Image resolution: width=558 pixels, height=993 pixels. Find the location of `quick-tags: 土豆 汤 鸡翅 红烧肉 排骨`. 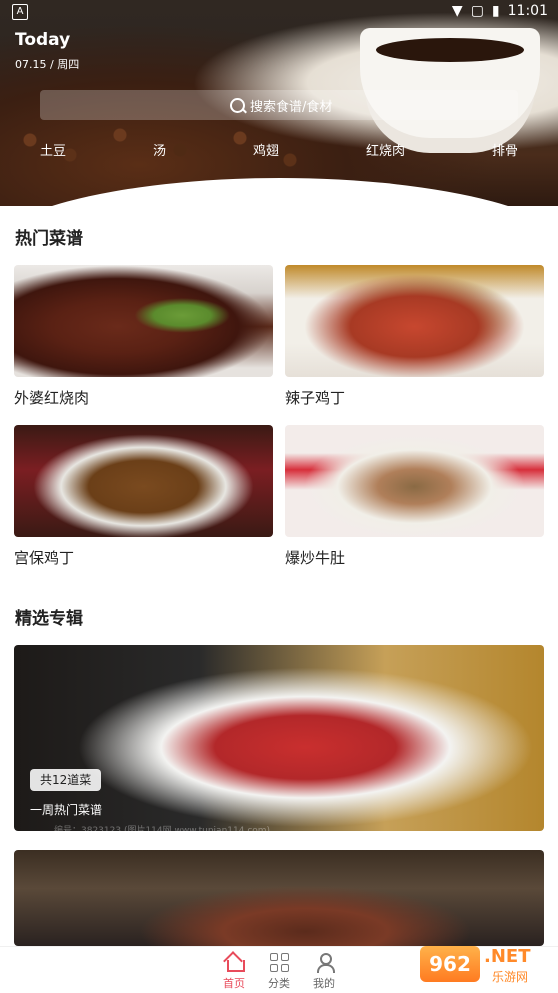

quick-tags: 土豆 汤 鸡翅 红烧肉 排骨 is located at coordinates (279, 149).